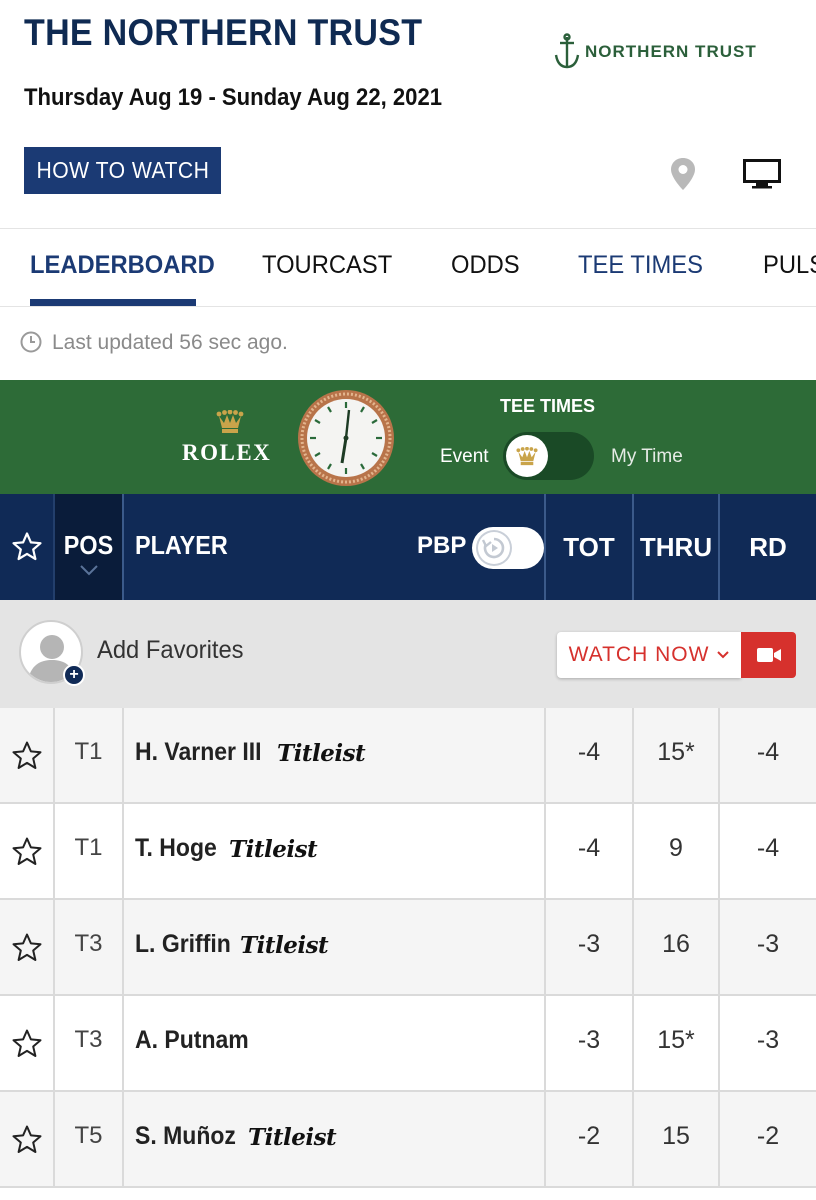 The width and height of the screenshot is (816, 1200). What do you see at coordinates (768, 1136) in the screenshot?
I see `round-score-cell: -2` at bounding box center [768, 1136].